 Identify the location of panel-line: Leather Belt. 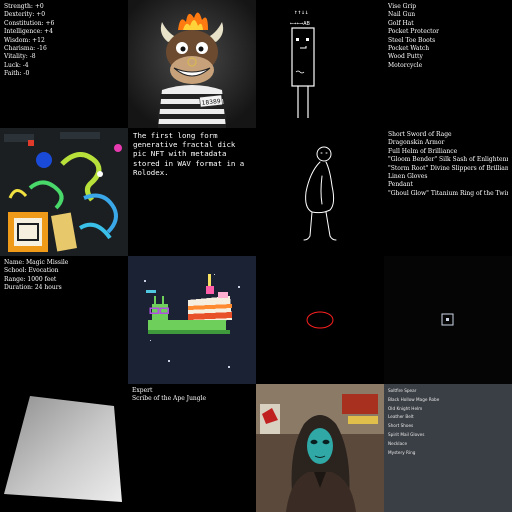
(401, 417).